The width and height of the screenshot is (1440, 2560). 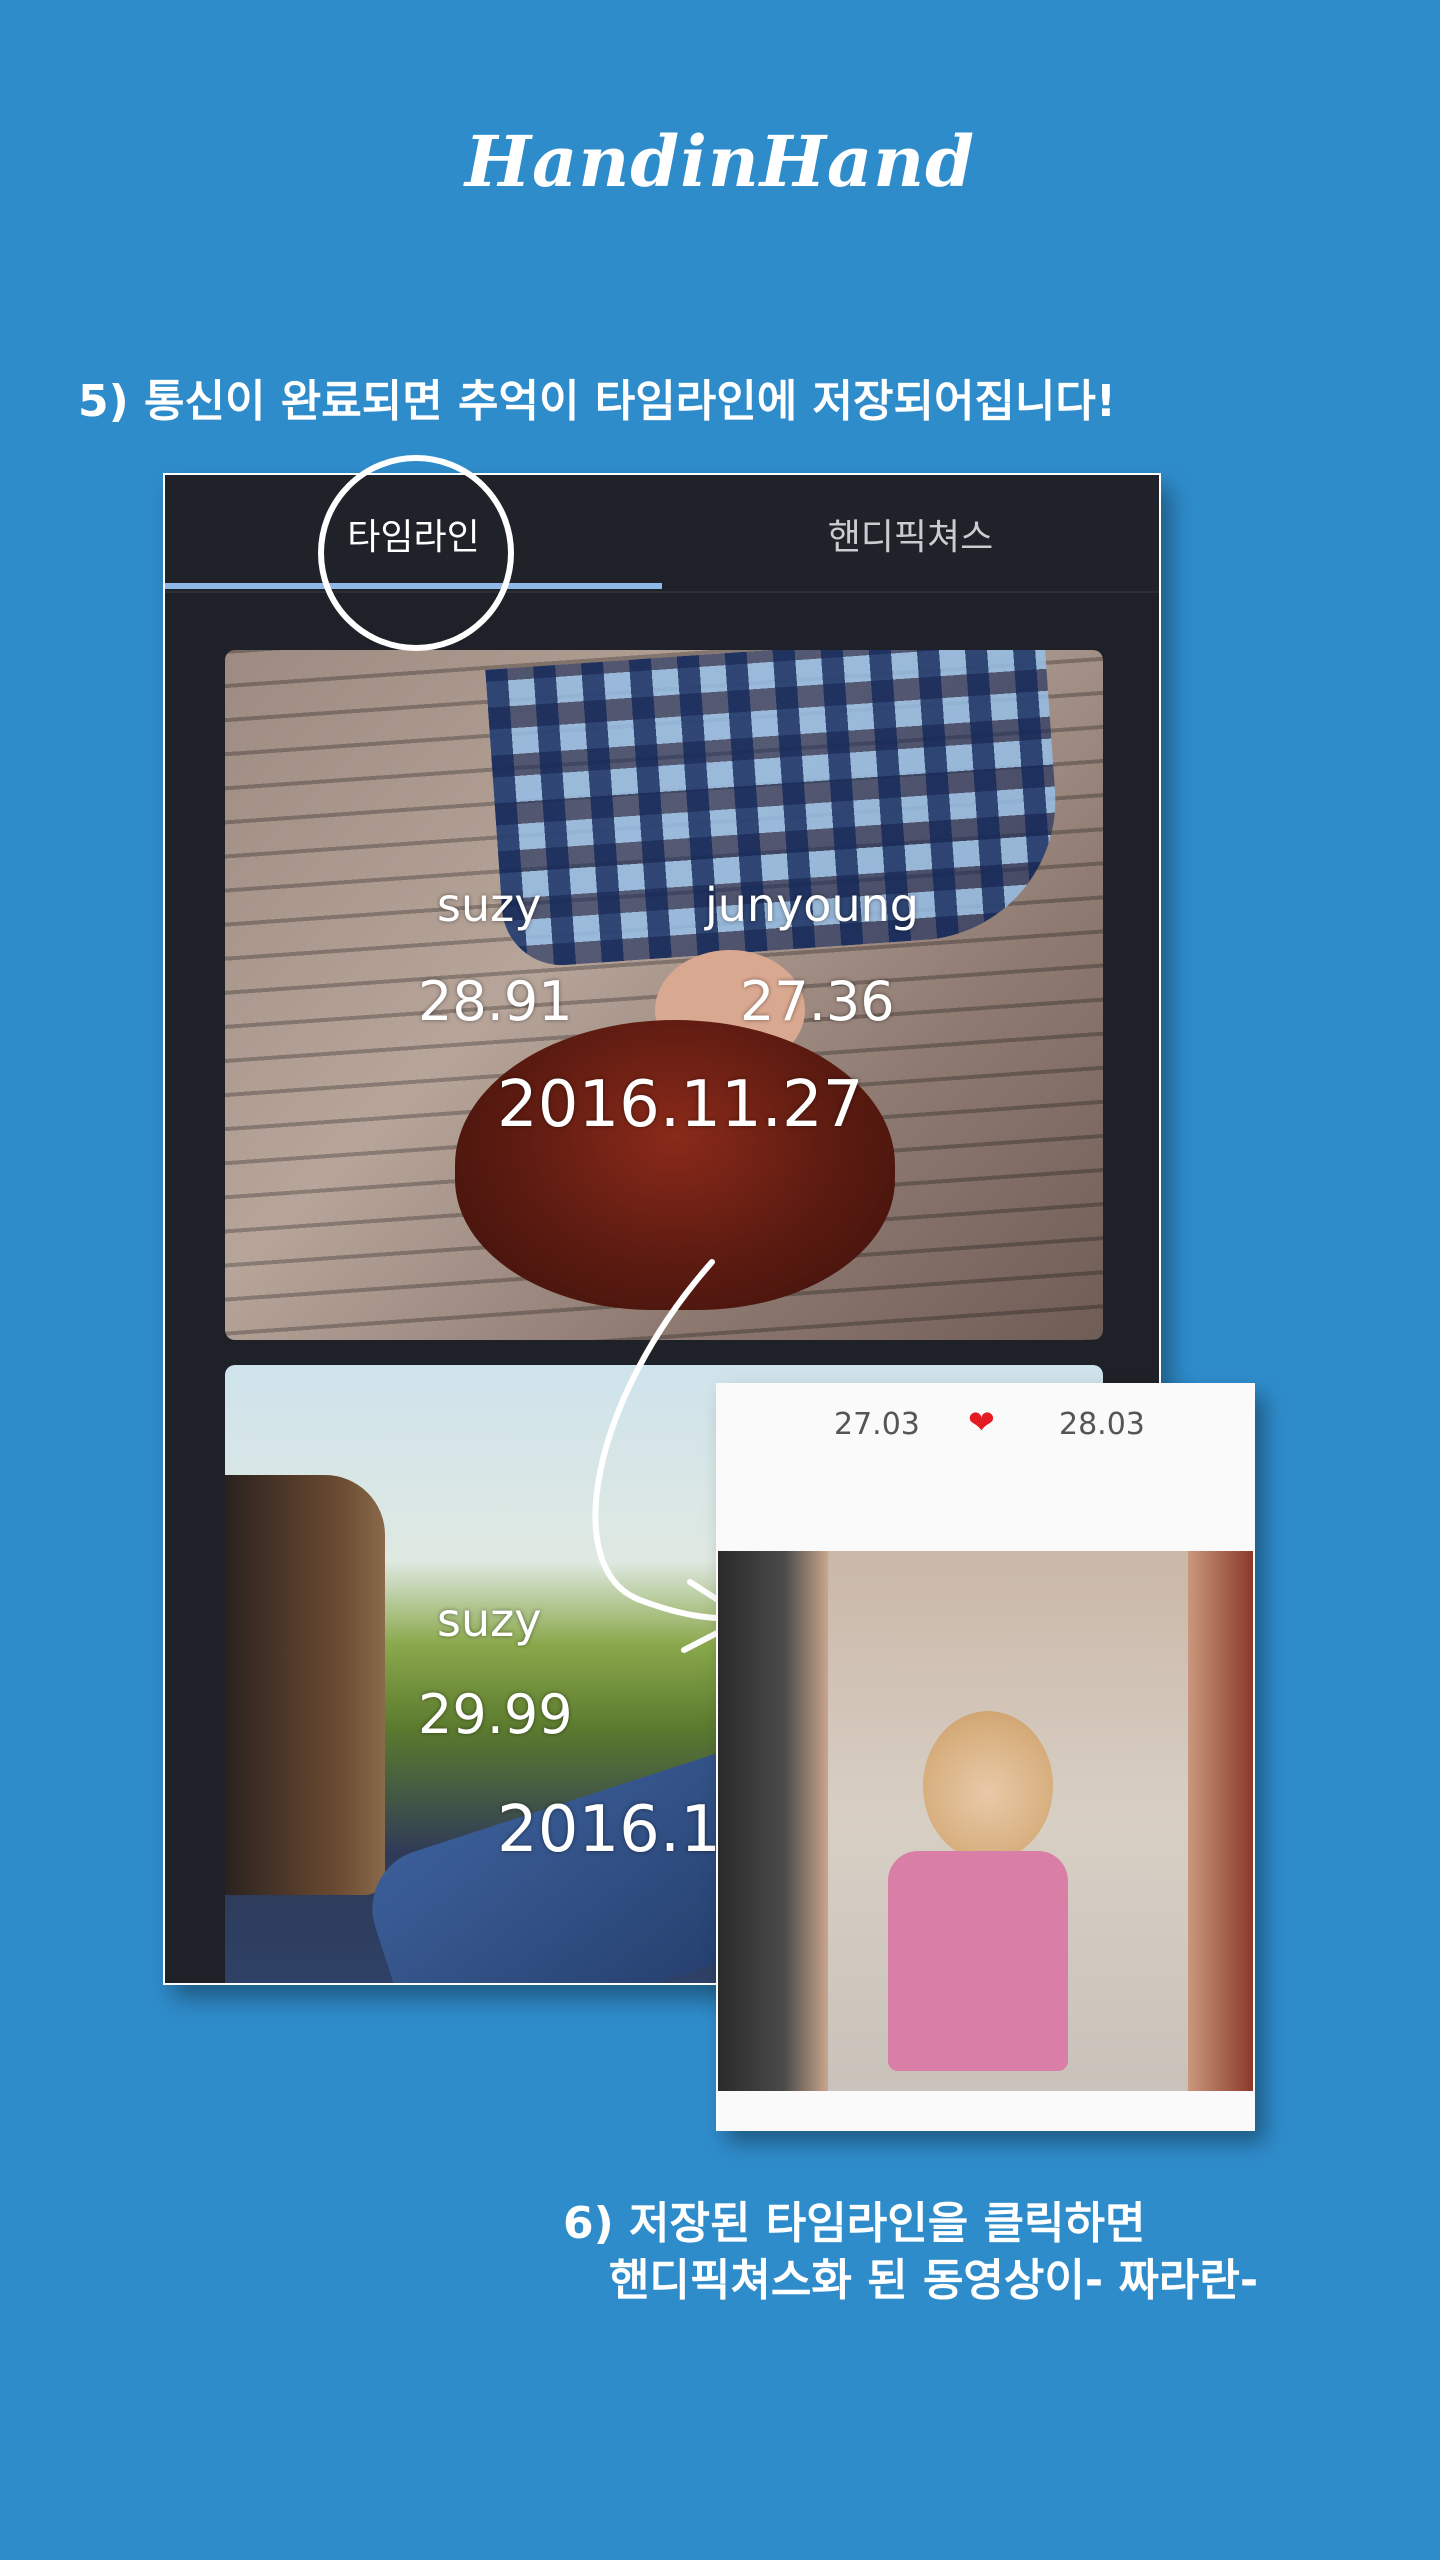 I want to click on card-name-right: junyoung, so click(x=812, y=905).